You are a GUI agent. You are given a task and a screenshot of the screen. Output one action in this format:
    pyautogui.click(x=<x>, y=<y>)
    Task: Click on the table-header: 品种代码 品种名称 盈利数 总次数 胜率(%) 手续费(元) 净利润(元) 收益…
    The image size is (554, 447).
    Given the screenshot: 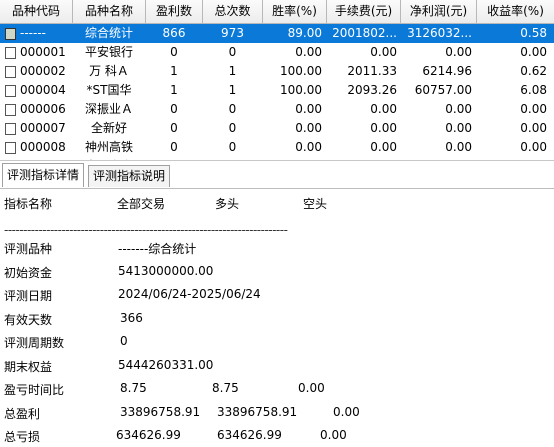 What is the action you would take?
    pyautogui.click(x=277, y=12)
    